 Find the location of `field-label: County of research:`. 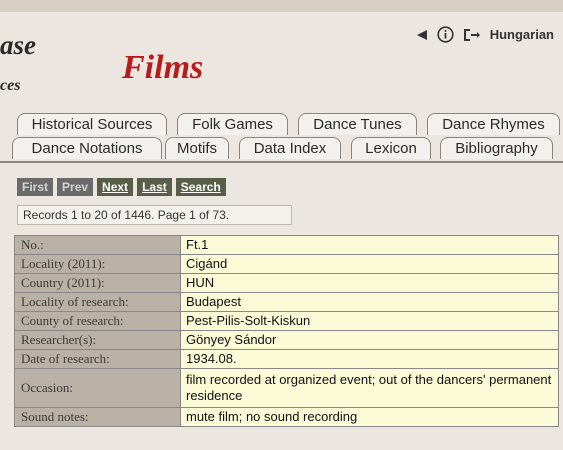

field-label: County of research: is located at coordinates (98, 321).